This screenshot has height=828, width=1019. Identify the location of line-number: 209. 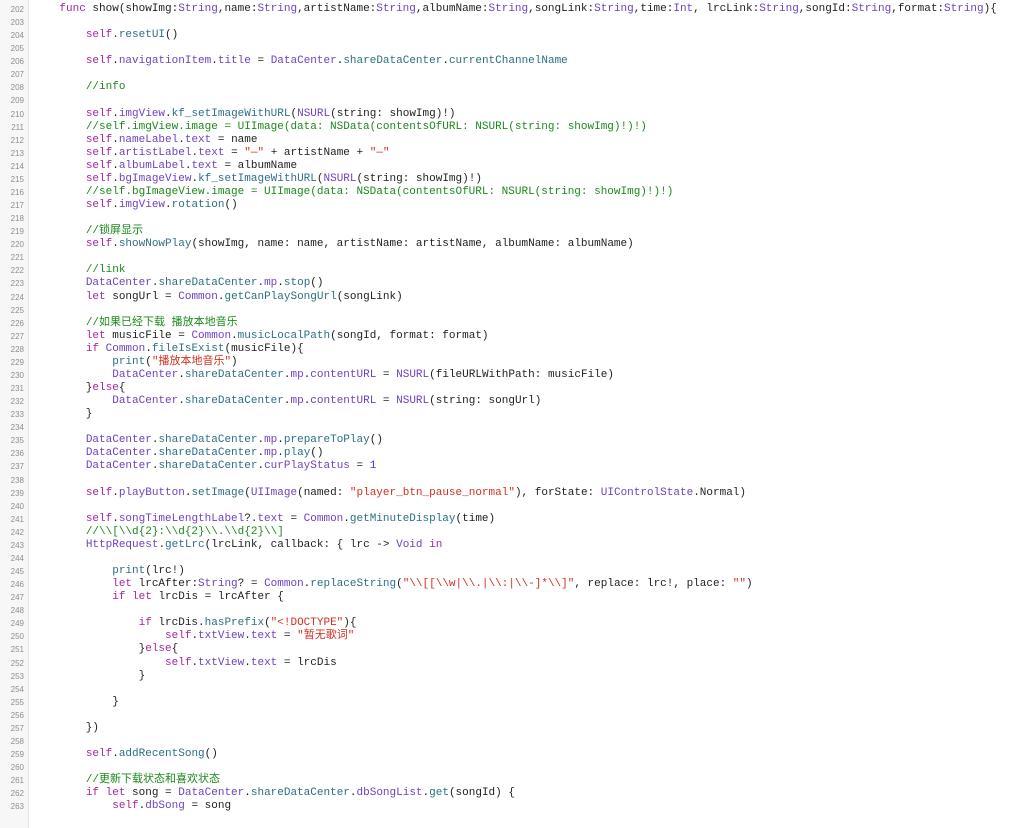
(17, 101).